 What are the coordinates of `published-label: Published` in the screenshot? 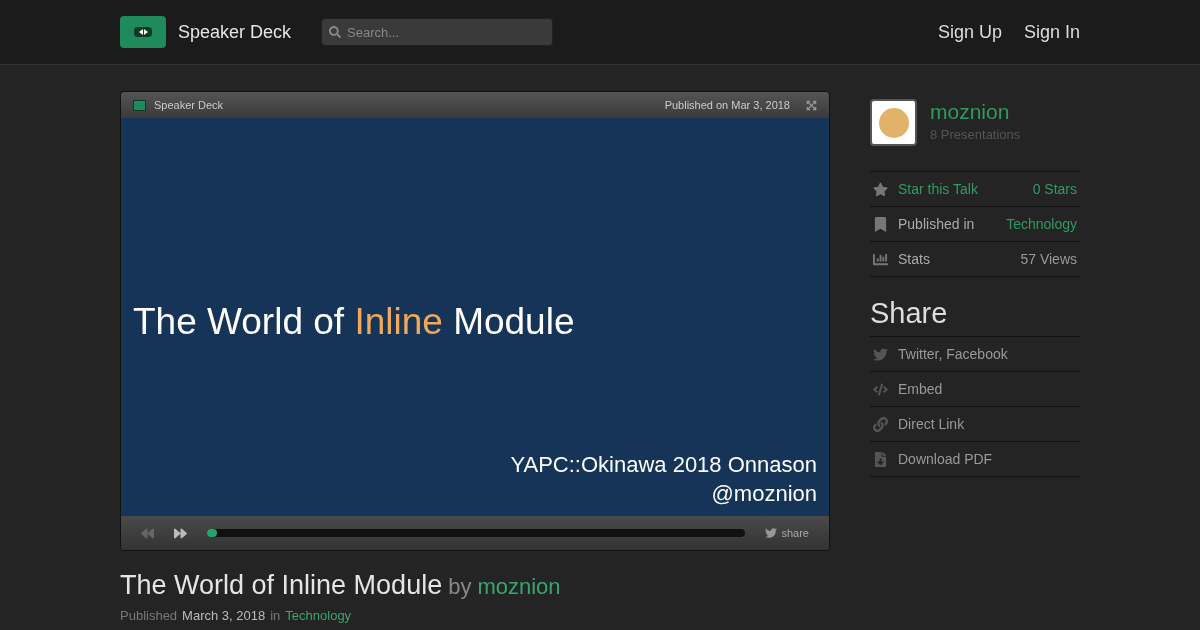 It's located at (149, 615).